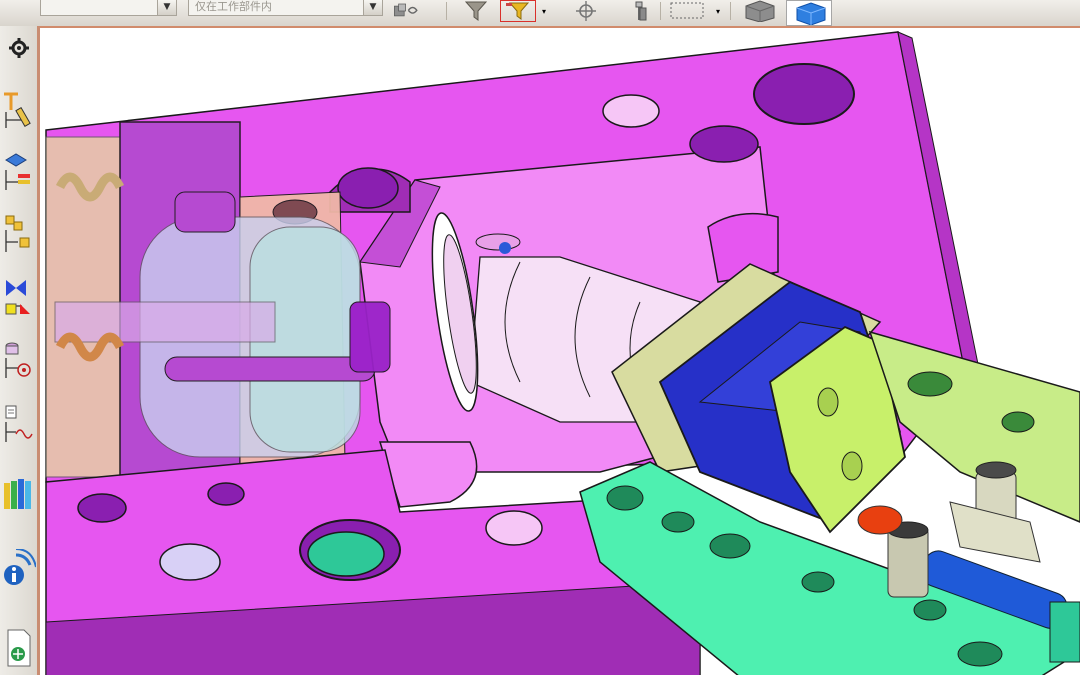 The width and height of the screenshot is (1080, 675). I want to click on constraint-navigator-icon, so click(18, 298).